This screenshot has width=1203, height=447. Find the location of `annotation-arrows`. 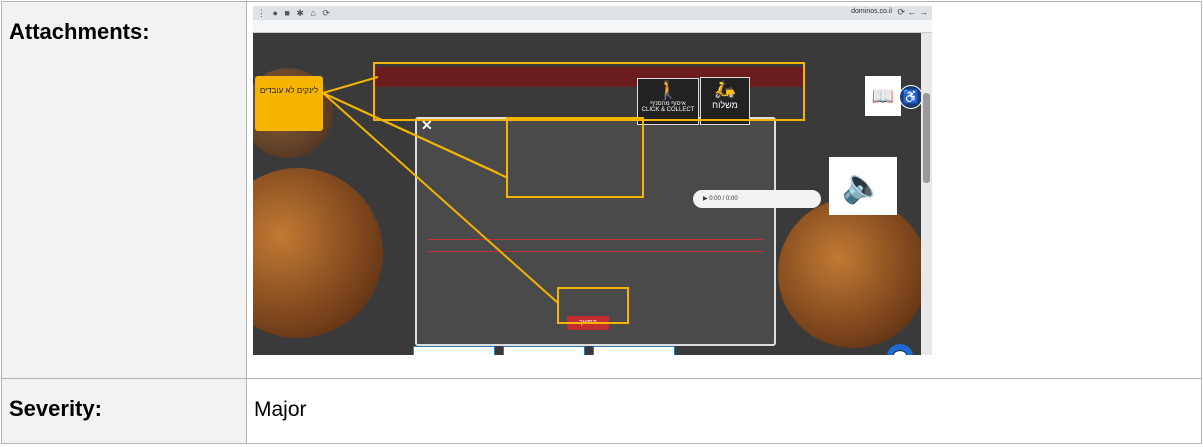

annotation-arrows is located at coordinates (440, 190).